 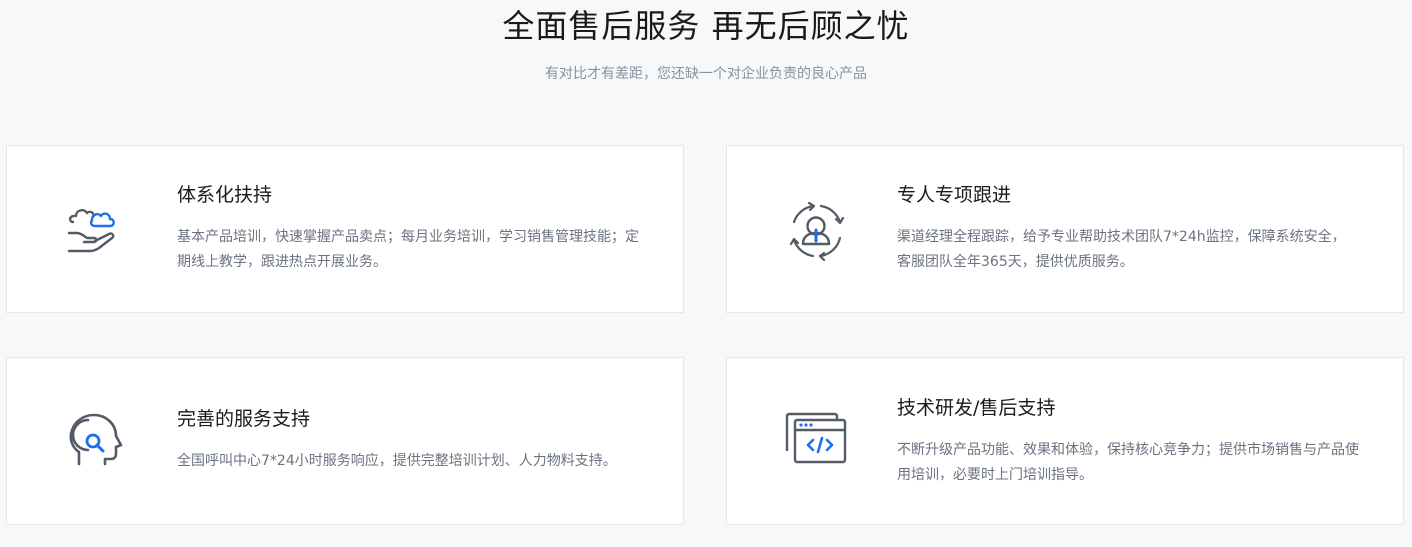 I want to click on section-subtitle: 有对比才有差距，您还缺一个对企业负责的良心产品, so click(x=706, y=74).